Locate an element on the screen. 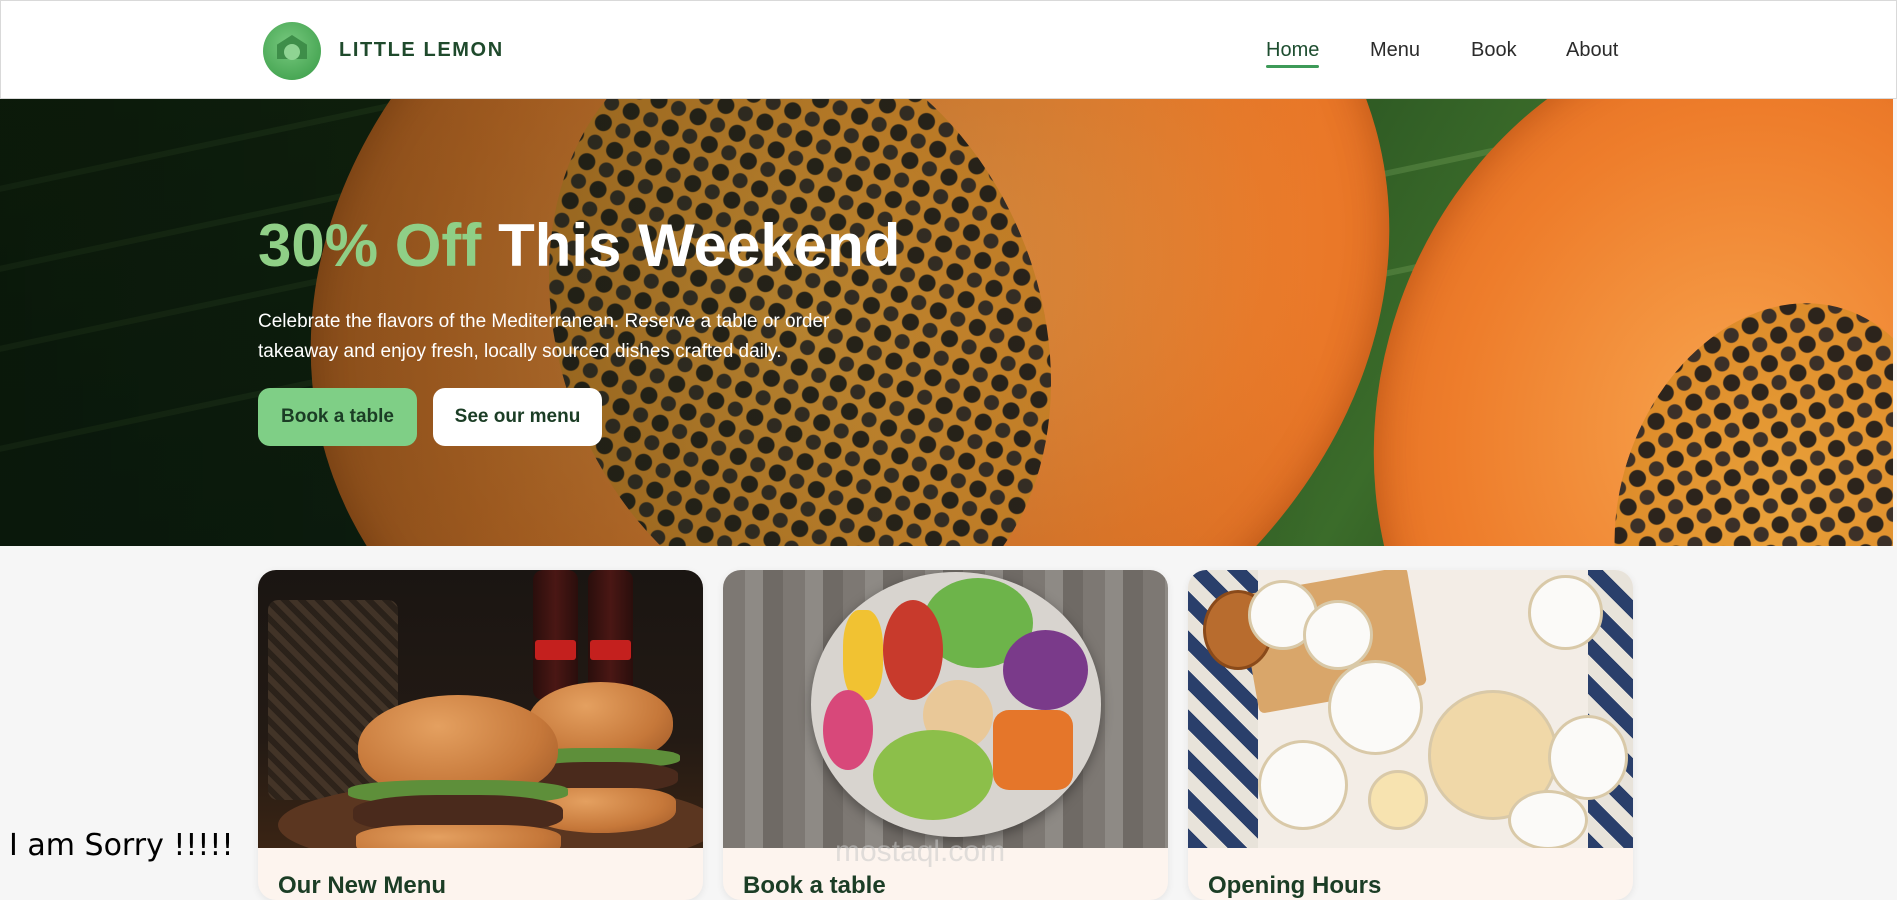 The width and height of the screenshot is (1897, 900). burger-image is located at coordinates (480, 709).